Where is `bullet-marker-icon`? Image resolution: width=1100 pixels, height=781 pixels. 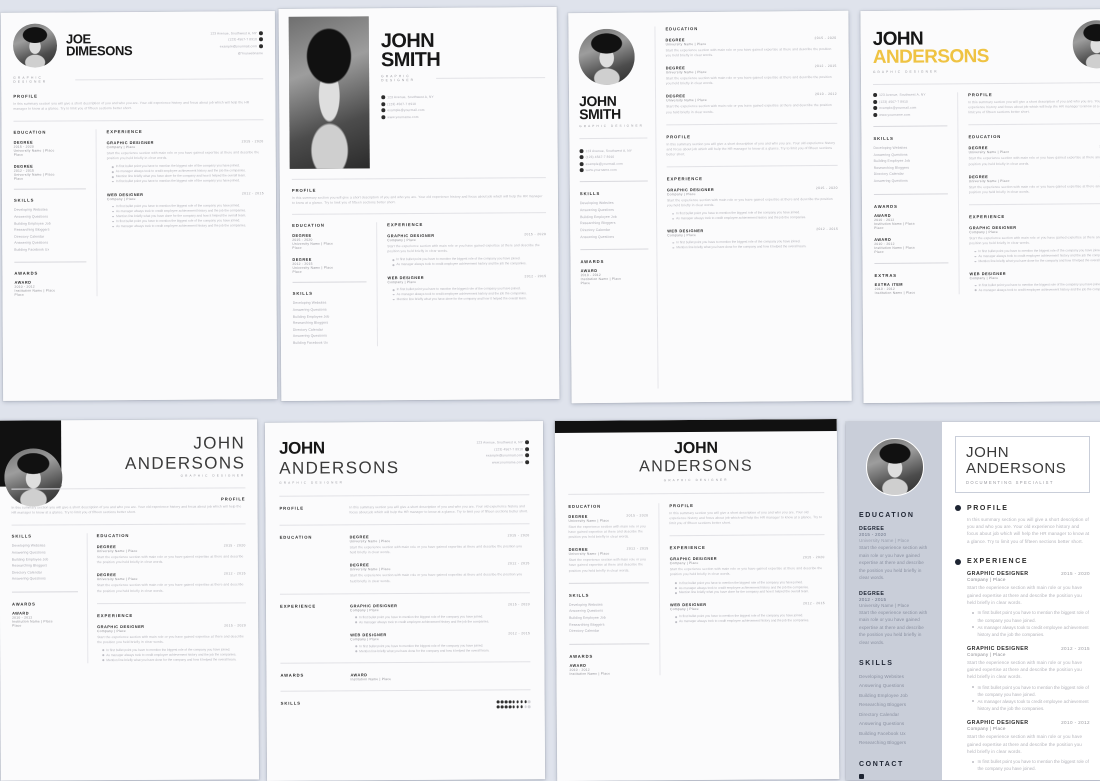
bullet-marker-icon is located at coordinates (958, 562).